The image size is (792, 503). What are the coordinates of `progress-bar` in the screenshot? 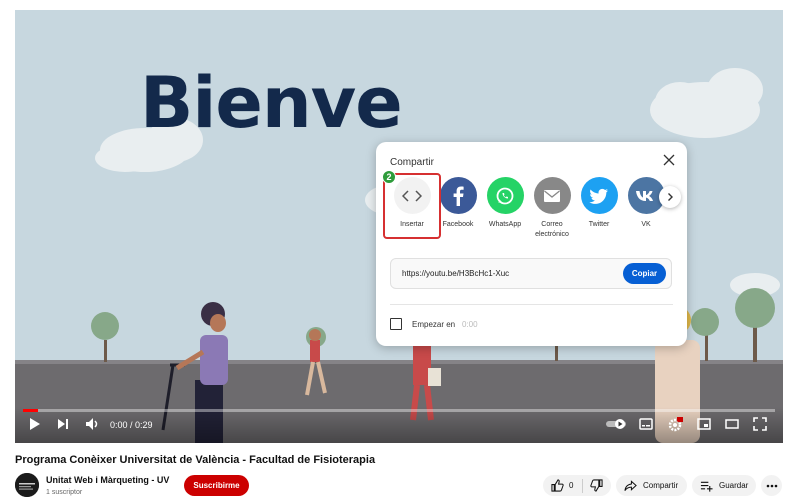 It's located at (399, 410).